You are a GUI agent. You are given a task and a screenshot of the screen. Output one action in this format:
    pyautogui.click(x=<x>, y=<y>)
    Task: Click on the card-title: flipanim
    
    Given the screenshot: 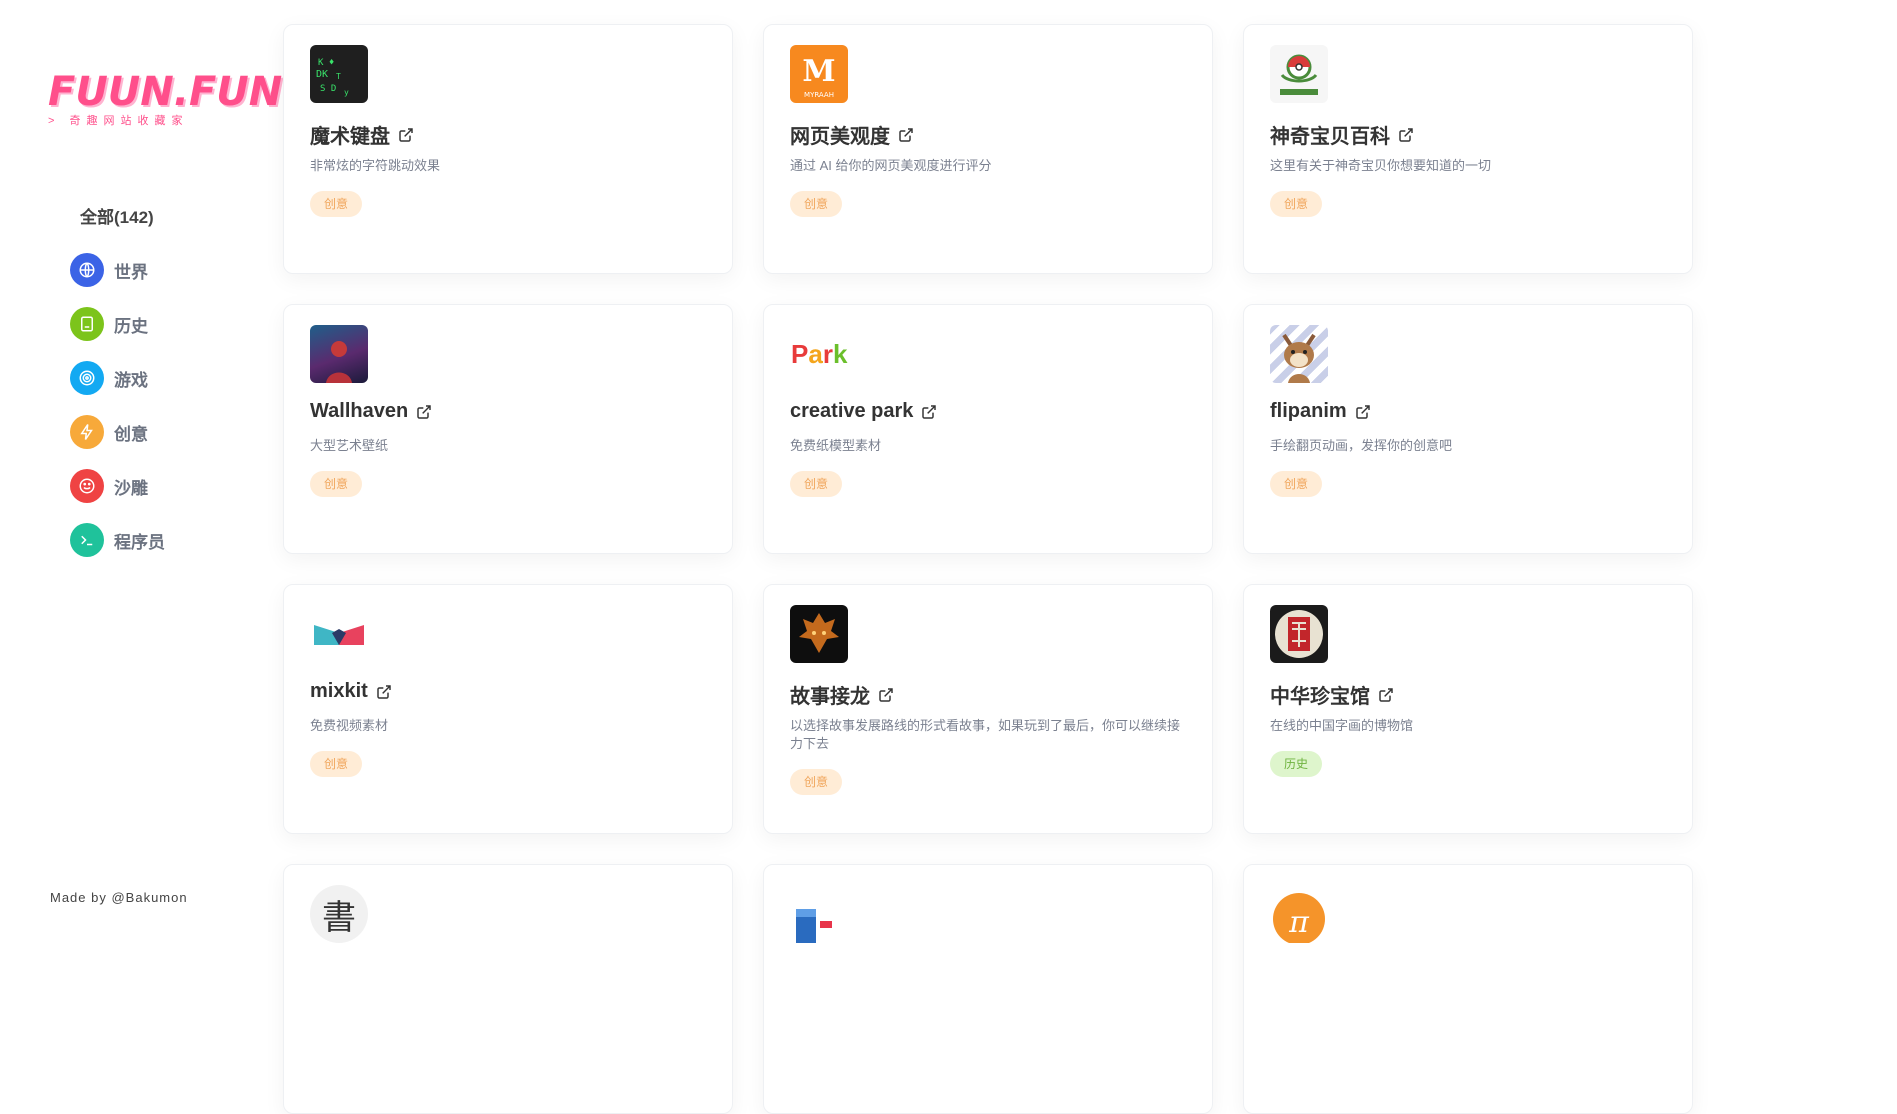 What is the action you would take?
    pyautogui.click(x=1320, y=411)
    